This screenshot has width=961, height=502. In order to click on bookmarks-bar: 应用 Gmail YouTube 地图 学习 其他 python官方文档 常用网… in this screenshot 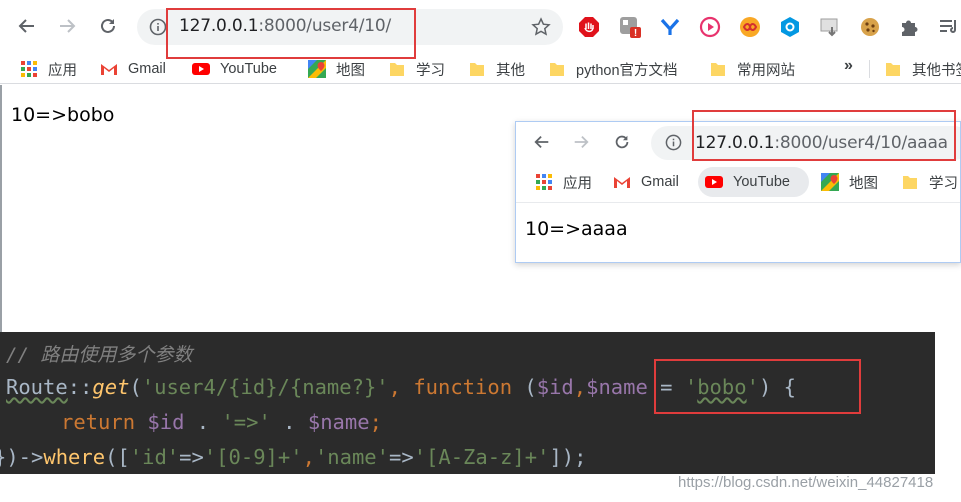, I will do `click(480, 69)`.